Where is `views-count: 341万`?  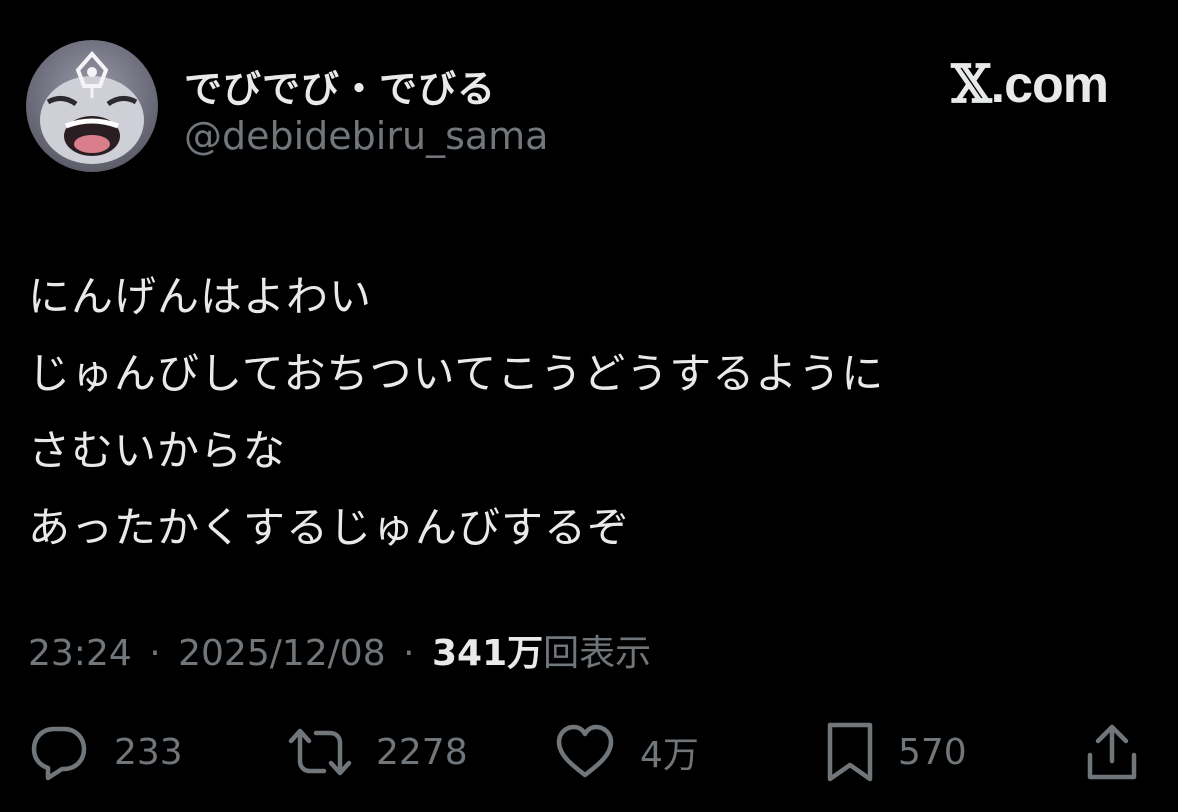 views-count: 341万 is located at coordinates (487, 653).